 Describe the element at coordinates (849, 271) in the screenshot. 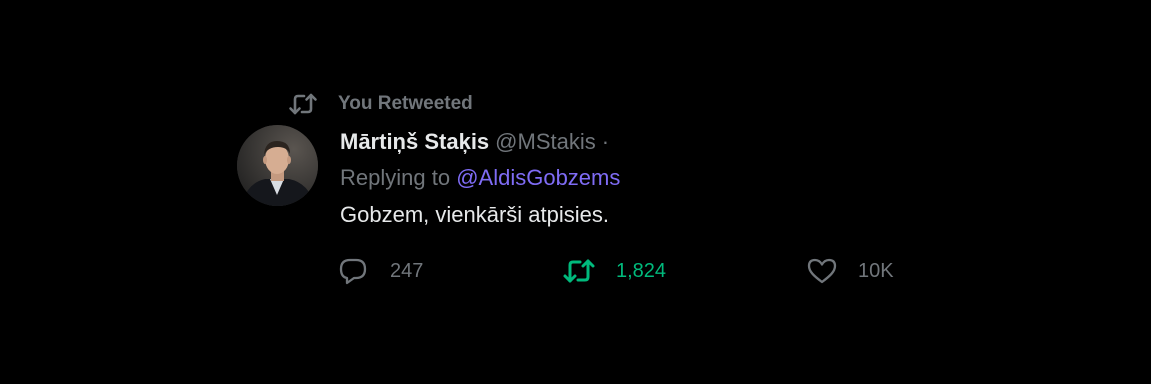

I see `like-button: 10K` at that location.